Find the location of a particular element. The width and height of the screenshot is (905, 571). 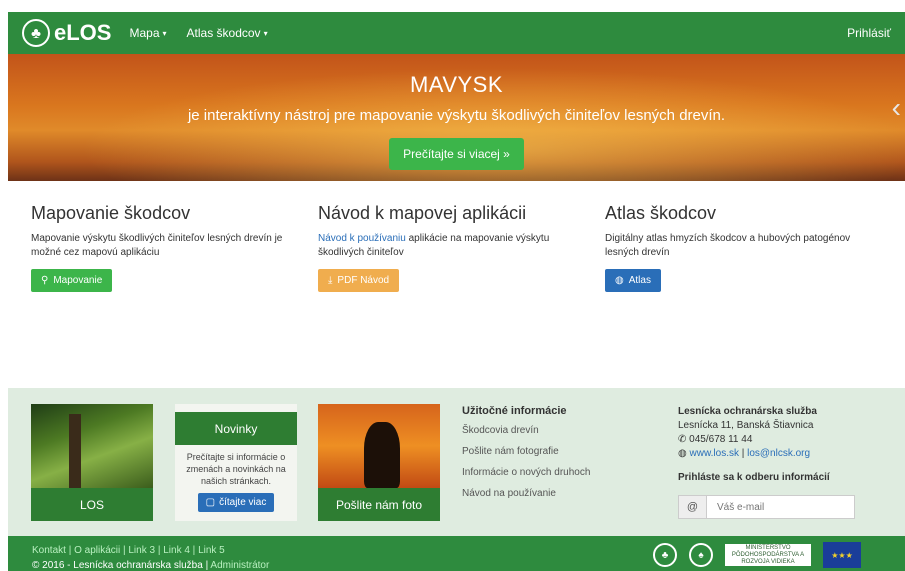

at-icon: @ is located at coordinates (693, 507).